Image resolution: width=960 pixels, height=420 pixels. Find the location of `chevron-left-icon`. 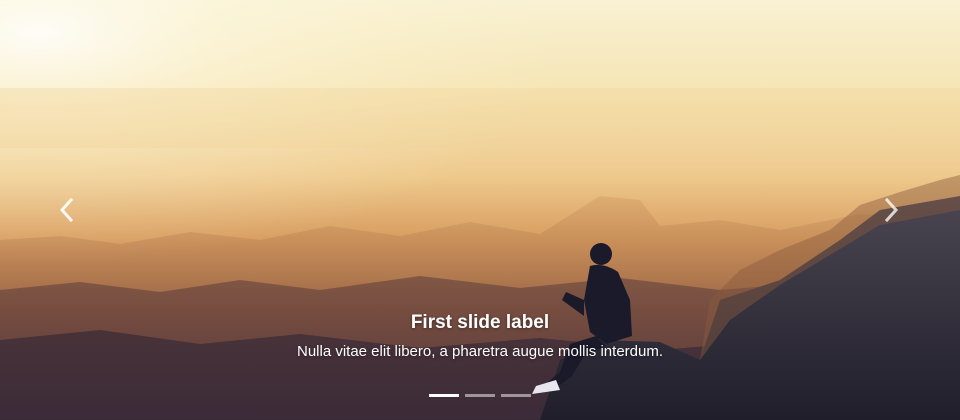

chevron-left-icon is located at coordinates (66, 210).